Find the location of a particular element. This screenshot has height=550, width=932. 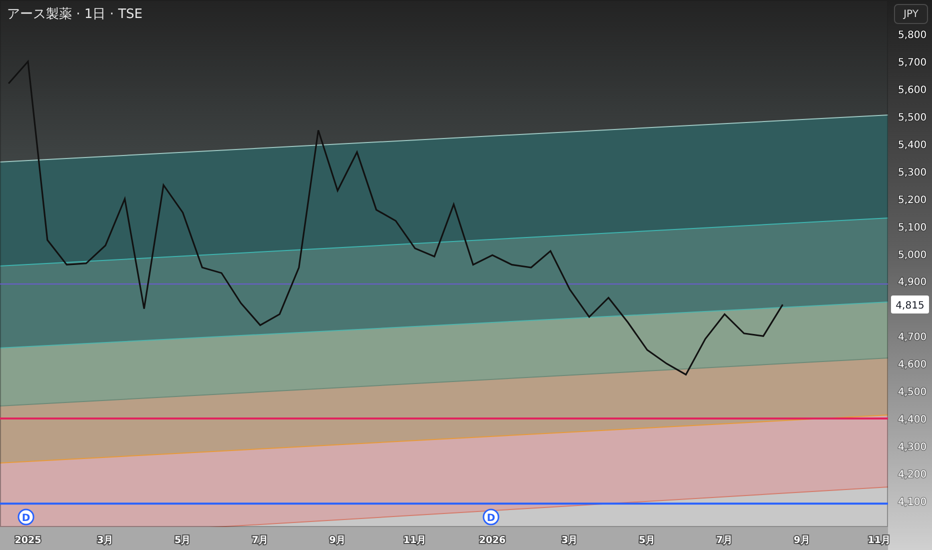

y-axis-label: 5,700 is located at coordinates (912, 63).